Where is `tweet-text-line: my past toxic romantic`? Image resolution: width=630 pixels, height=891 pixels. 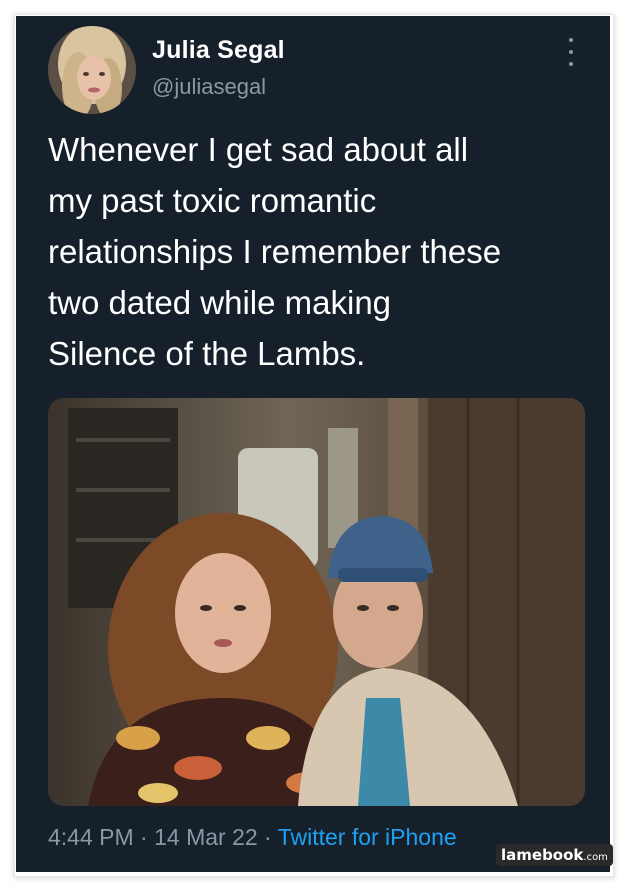
tweet-text-line: my past toxic romantic is located at coordinates (212, 200).